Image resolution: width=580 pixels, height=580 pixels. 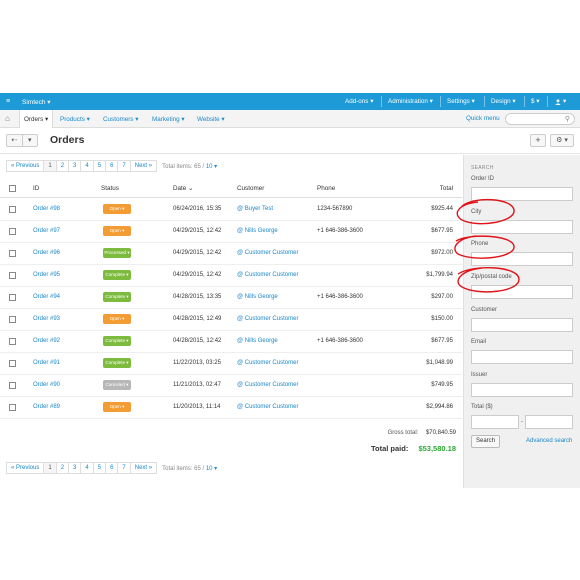 I want to click on header-customer: Customer, so click(x=250, y=188).